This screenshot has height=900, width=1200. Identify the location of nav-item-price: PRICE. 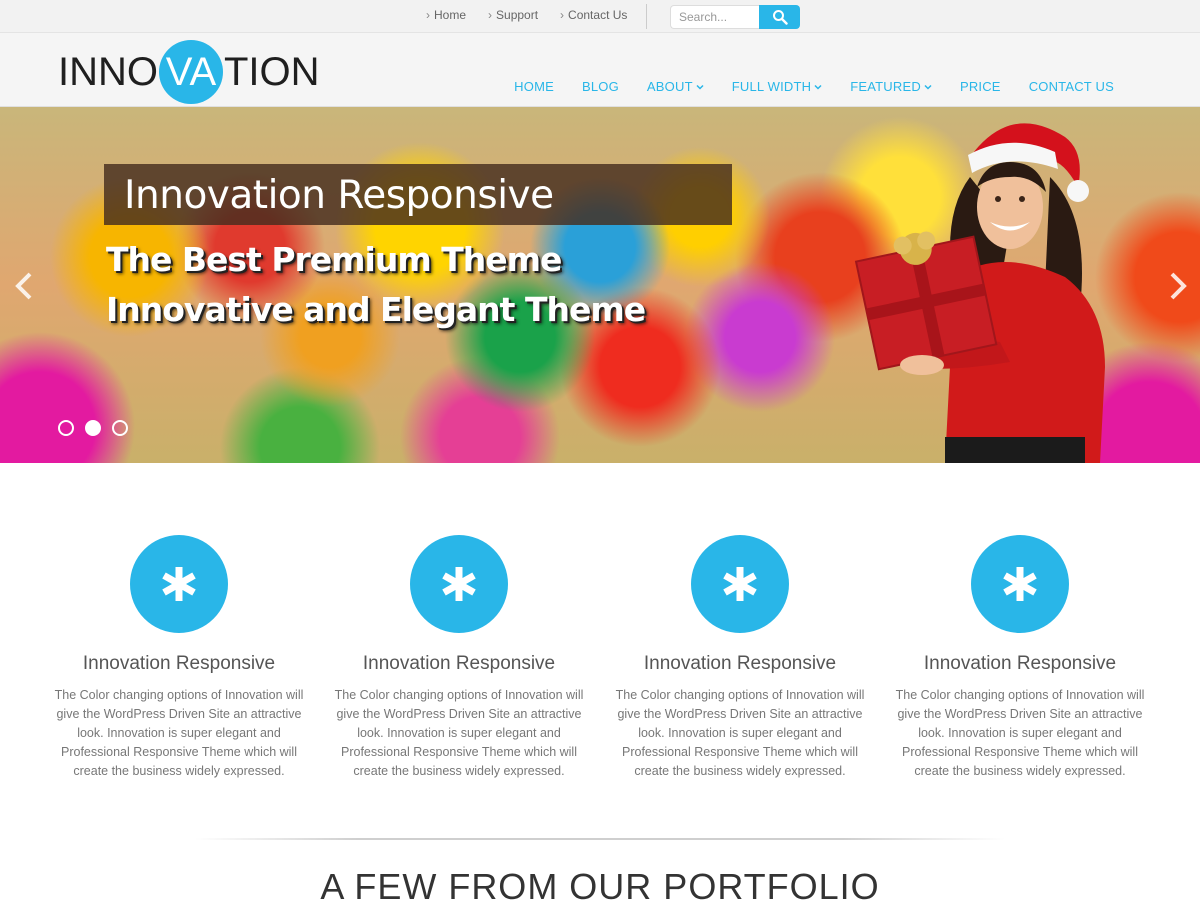
(980, 86).